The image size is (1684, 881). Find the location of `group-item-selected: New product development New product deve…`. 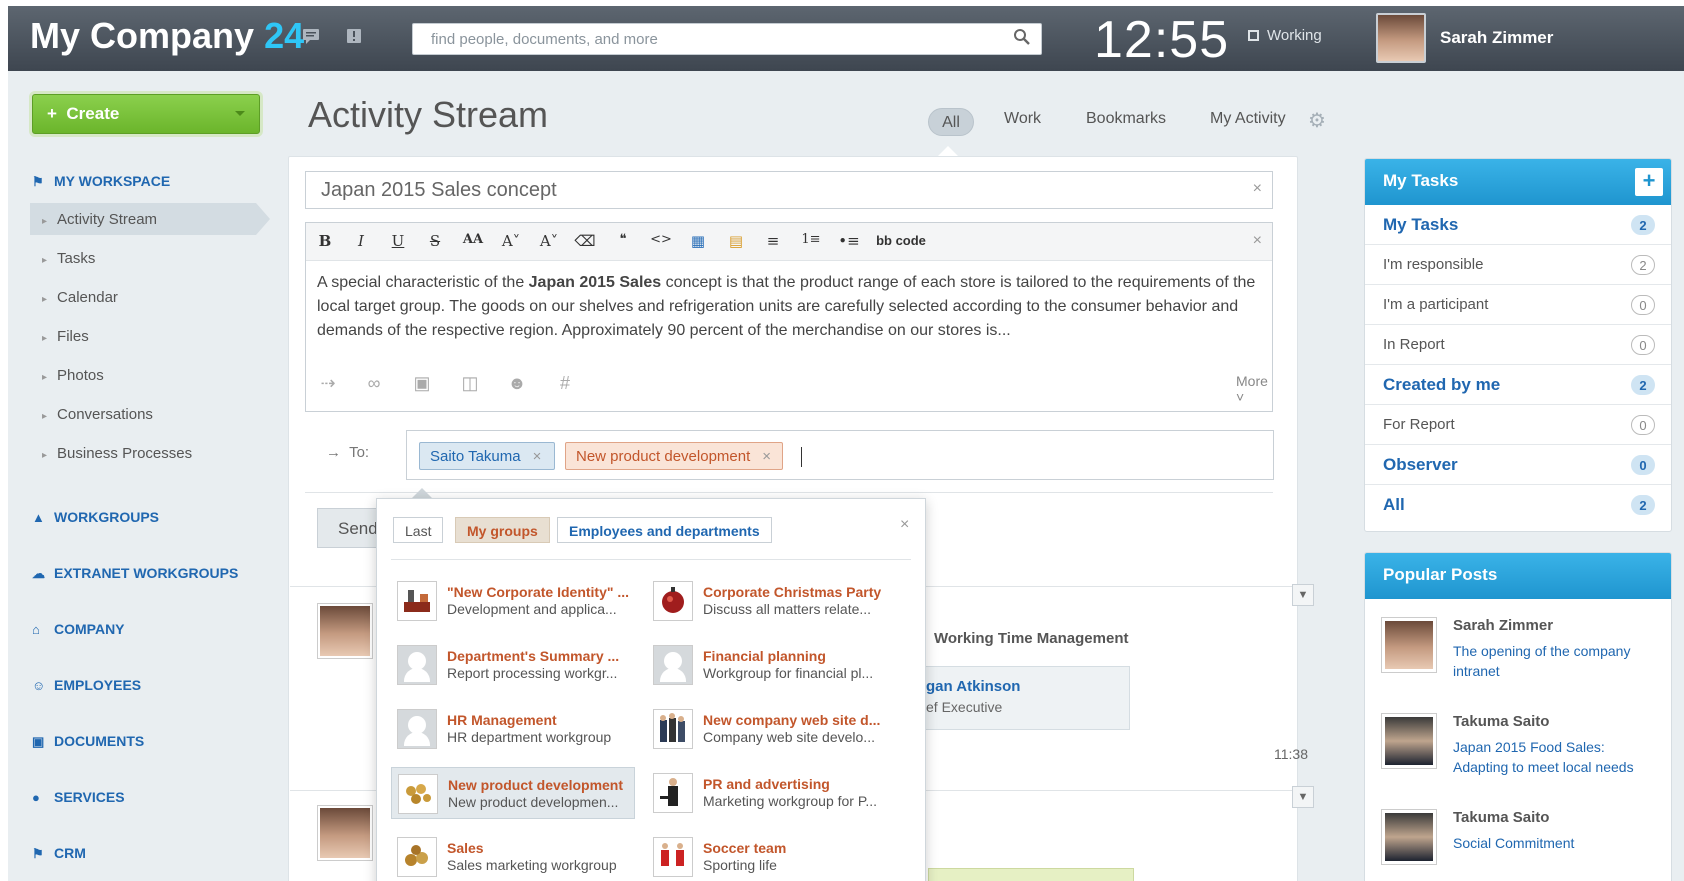

group-item-selected: New product development New product deve… is located at coordinates (513, 793).